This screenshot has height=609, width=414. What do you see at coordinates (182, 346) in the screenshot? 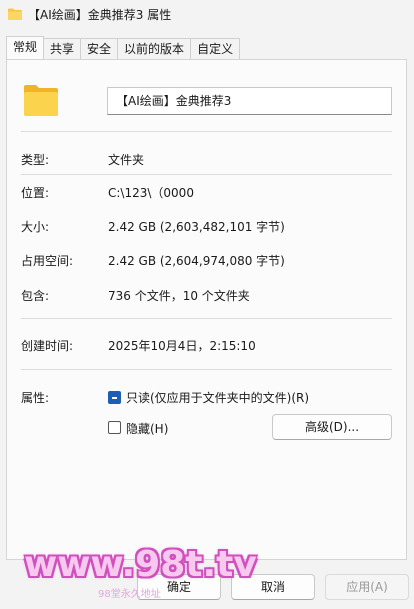
I see `created-value: 2025年10月4日，2:15:10` at bounding box center [182, 346].